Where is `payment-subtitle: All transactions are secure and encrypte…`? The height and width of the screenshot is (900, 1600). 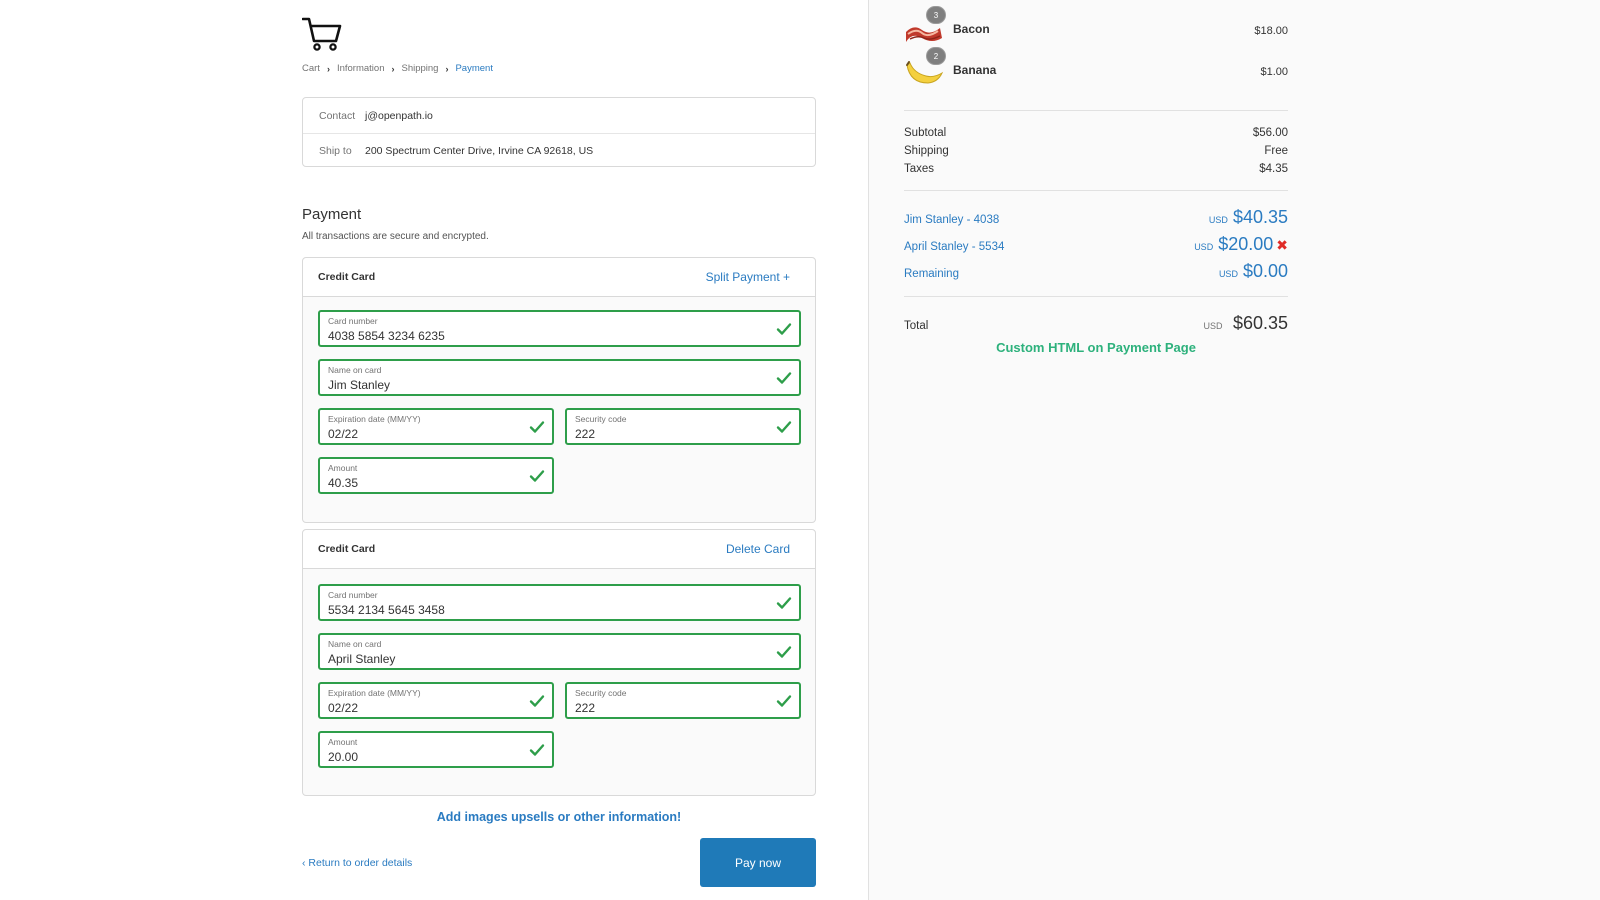
payment-subtitle: All transactions are secure and encrypte… is located at coordinates (395, 236).